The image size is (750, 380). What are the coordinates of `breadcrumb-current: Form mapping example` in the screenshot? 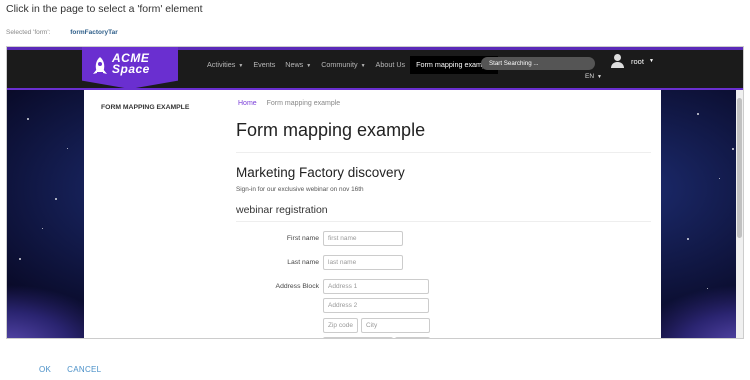 It's located at (303, 103).